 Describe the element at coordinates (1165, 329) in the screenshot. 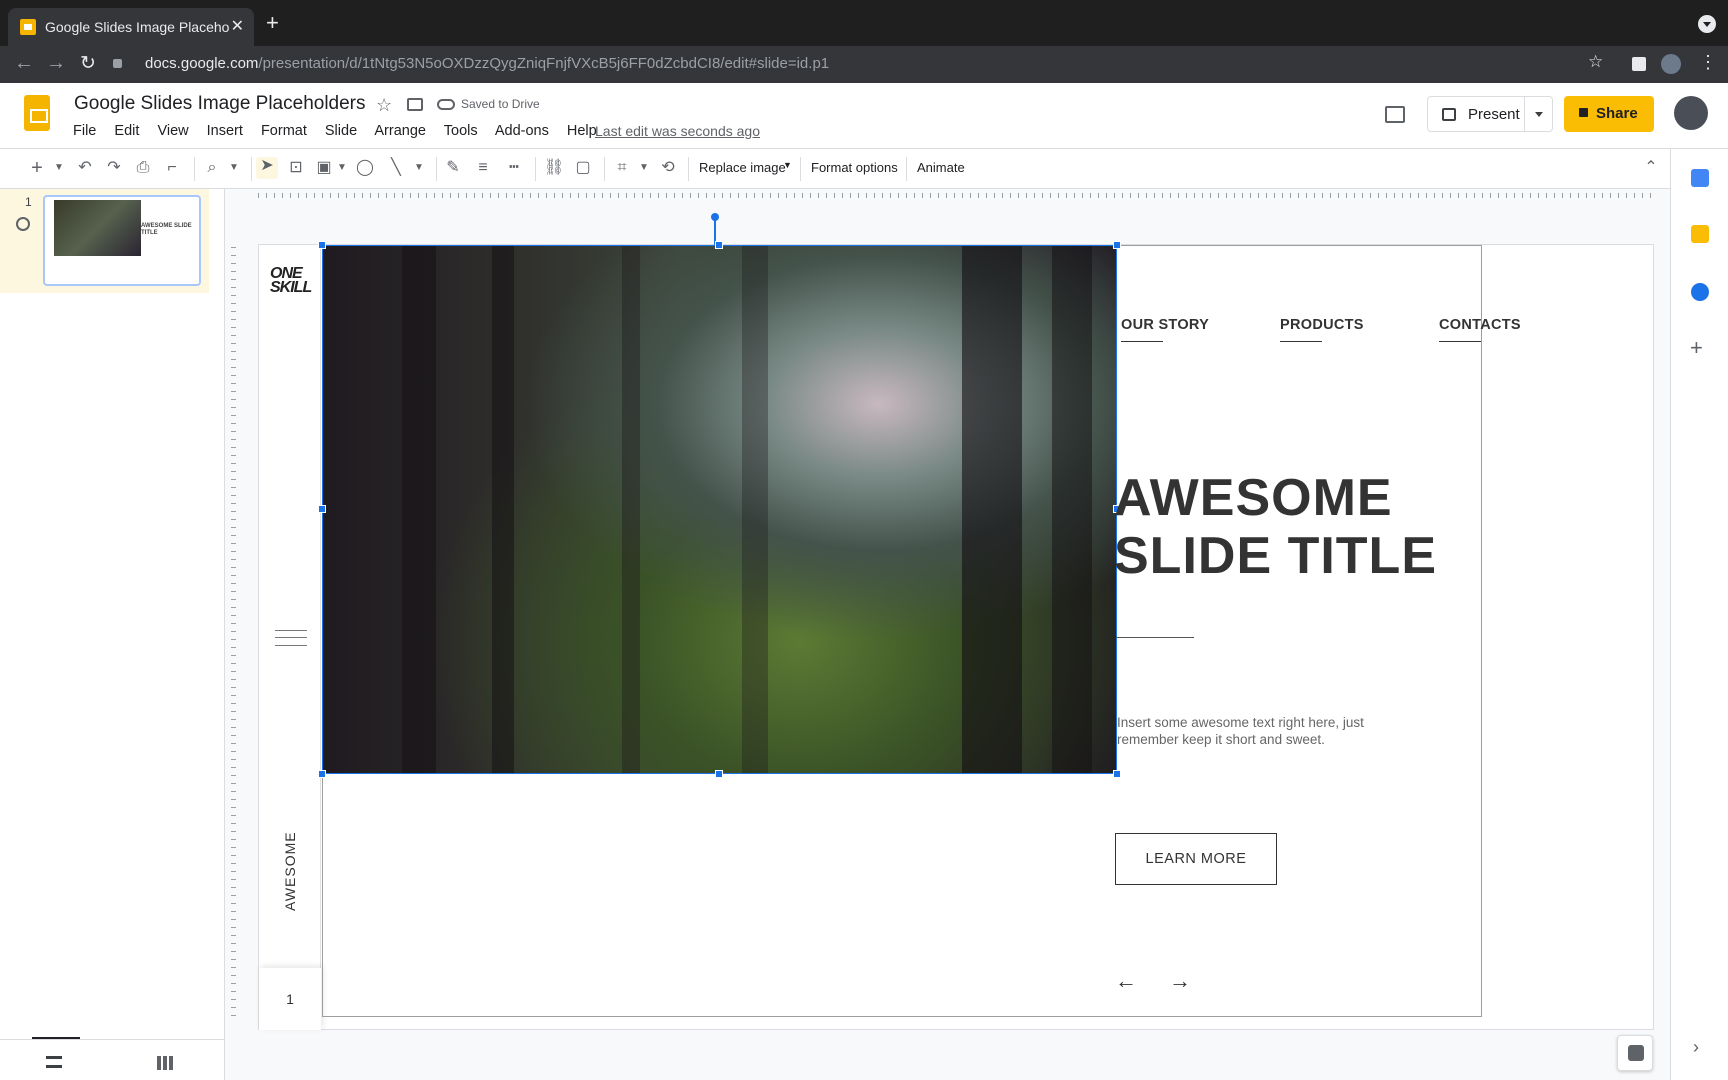

I see `nav-our-story: OUR STORY` at that location.